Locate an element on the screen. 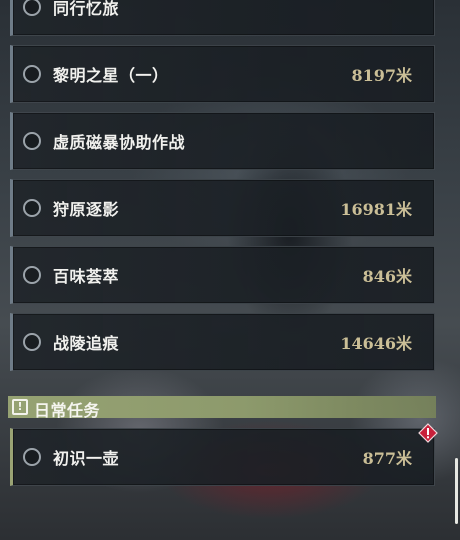 This screenshot has width=460, height=540. quest-item: 百味荟萃 846米 is located at coordinates (222, 275).